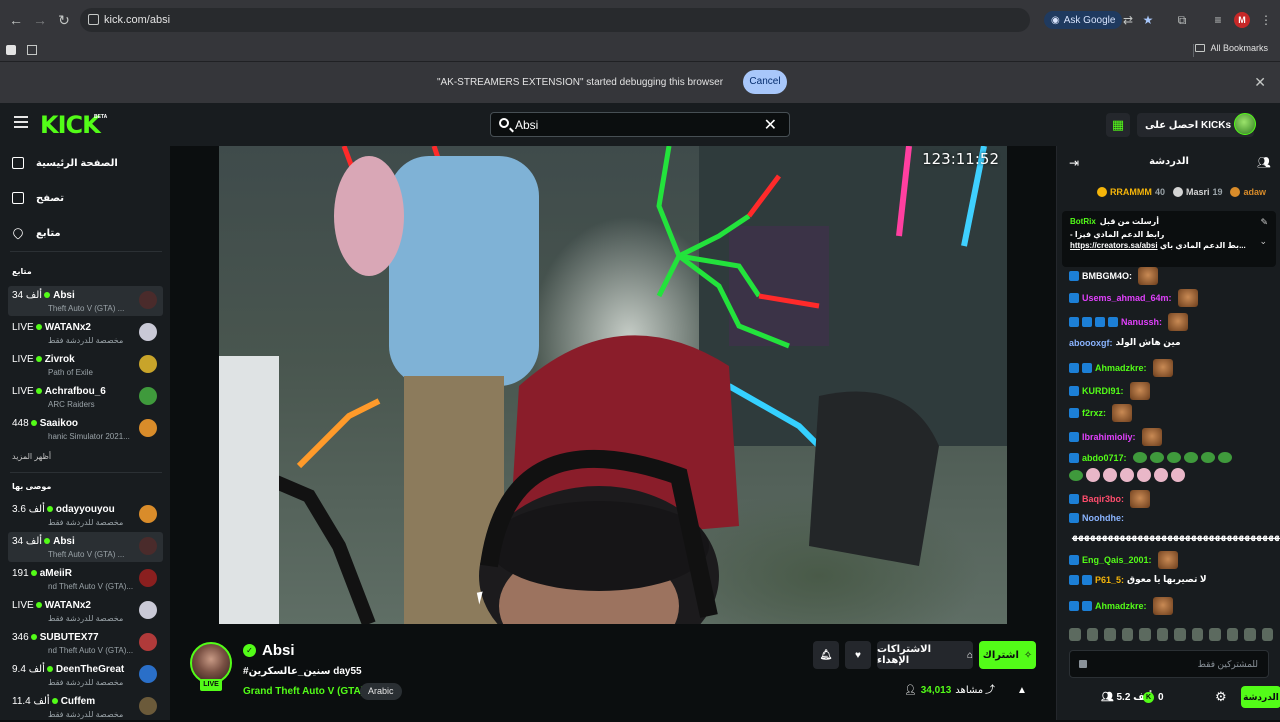 The width and height of the screenshot is (1280, 722). Describe the element at coordinates (85, 675) in the screenshot. I see `sidebar-channel-deenthegreat: 9.4 ألف DeenTheGreat مخصصة للدردشة فقط` at that location.